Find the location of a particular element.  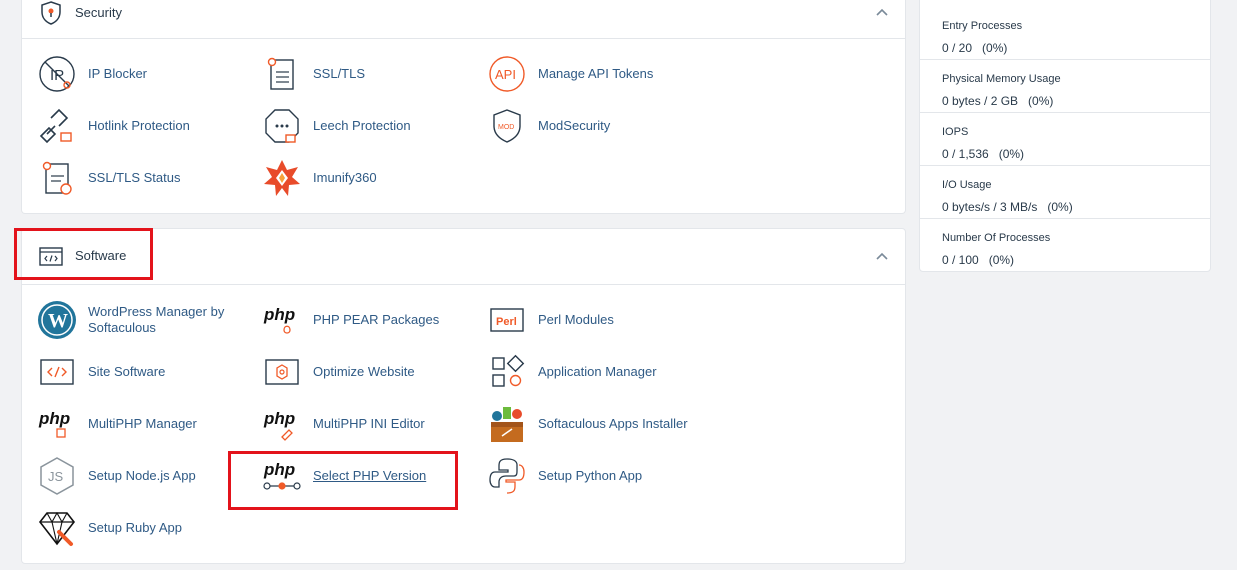

tool-select-php-version: php Select PHP Version is located at coordinates (336, 476).